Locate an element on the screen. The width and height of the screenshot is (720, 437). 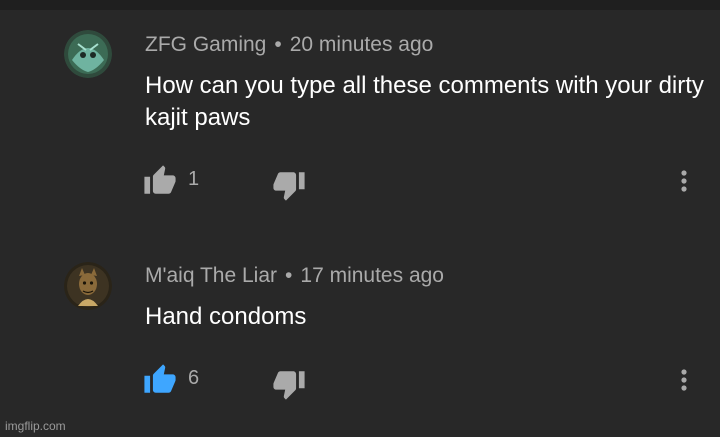
comment-author: ZFG Gaming is located at coordinates (205, 44).